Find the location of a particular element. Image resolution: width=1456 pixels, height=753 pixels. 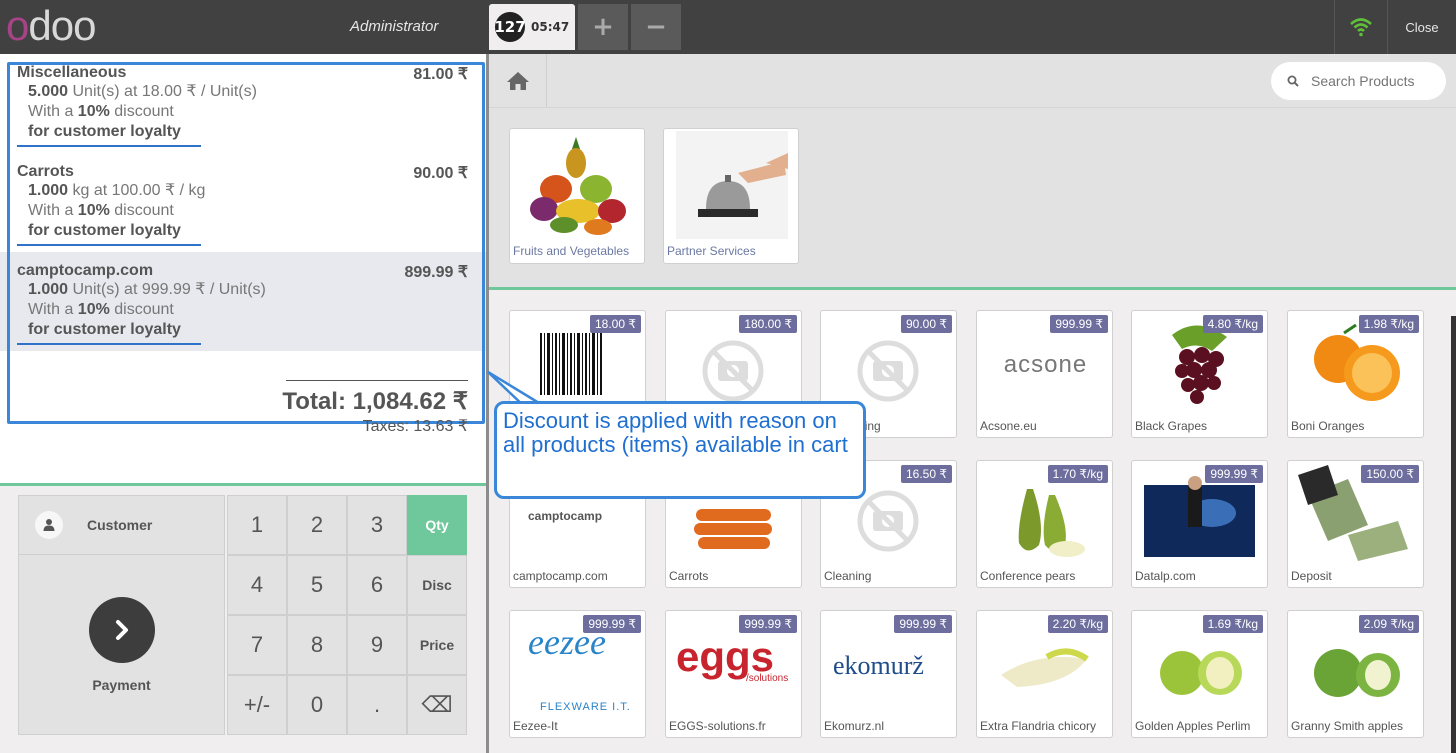

price-tag: 2.20 ₹/kg is located at coordinates (1077, 624).